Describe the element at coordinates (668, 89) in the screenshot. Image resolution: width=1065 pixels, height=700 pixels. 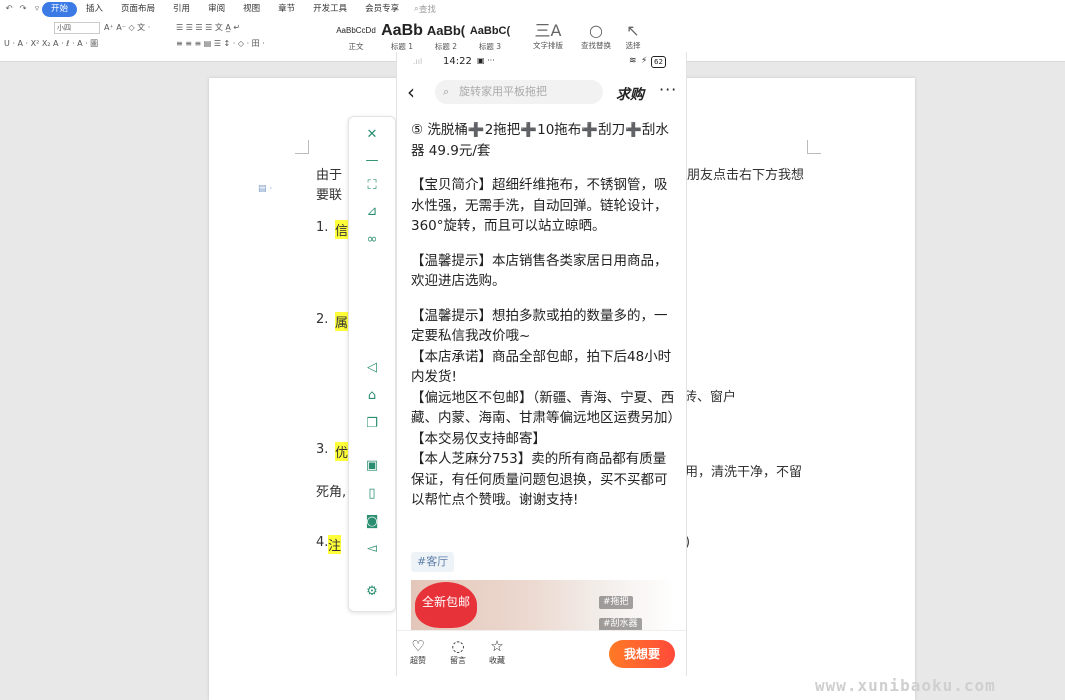
I see `more-icon: ···` at that location.